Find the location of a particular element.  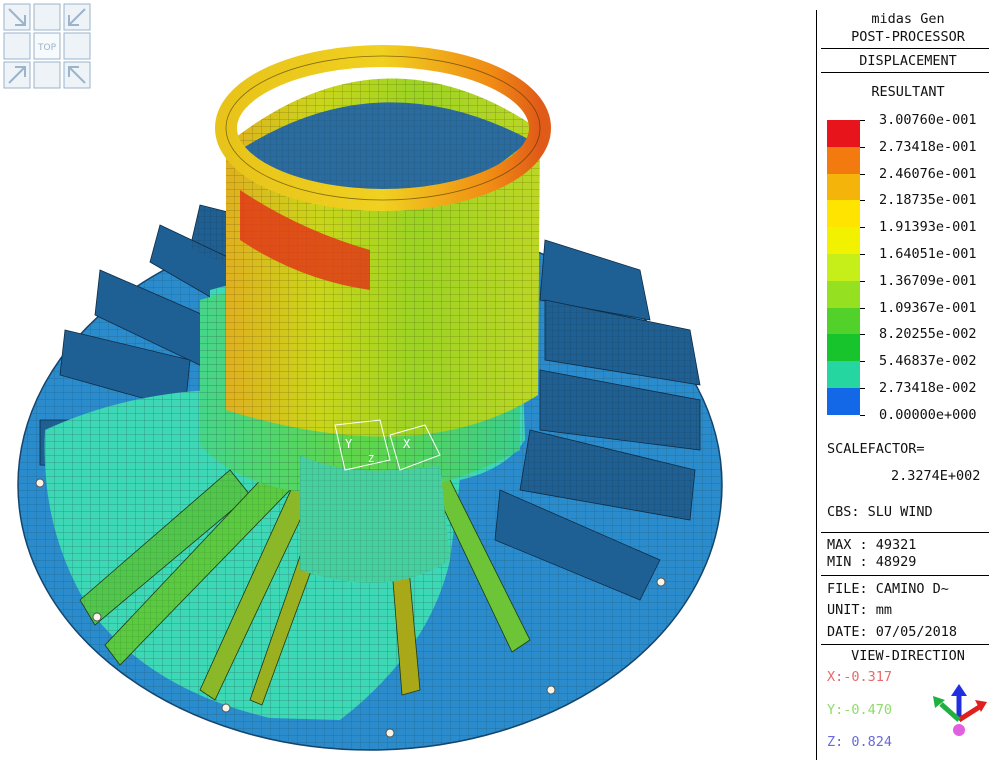

legend-value: 2.46076e-001 is located at coordinates (928, 173).